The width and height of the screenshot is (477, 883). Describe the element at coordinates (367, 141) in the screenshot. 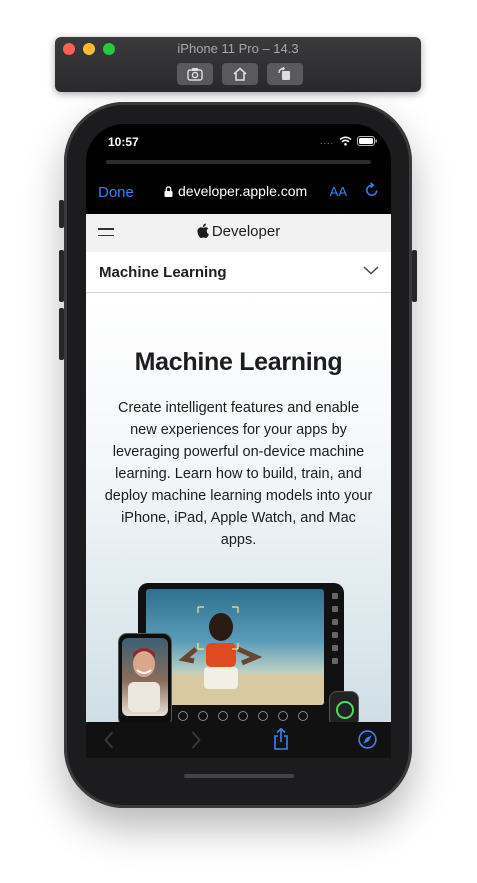

I see `battery-icon` at that location.